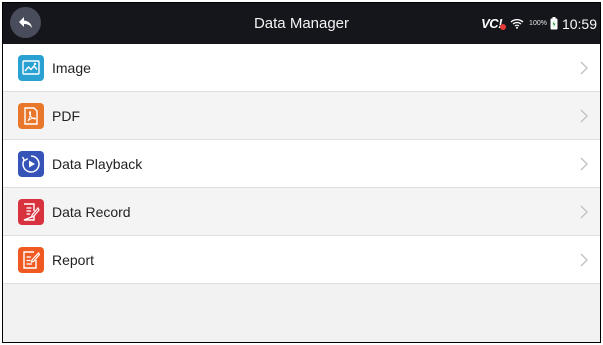  I want to click on menu-item-label: Report, so click(73, 259).